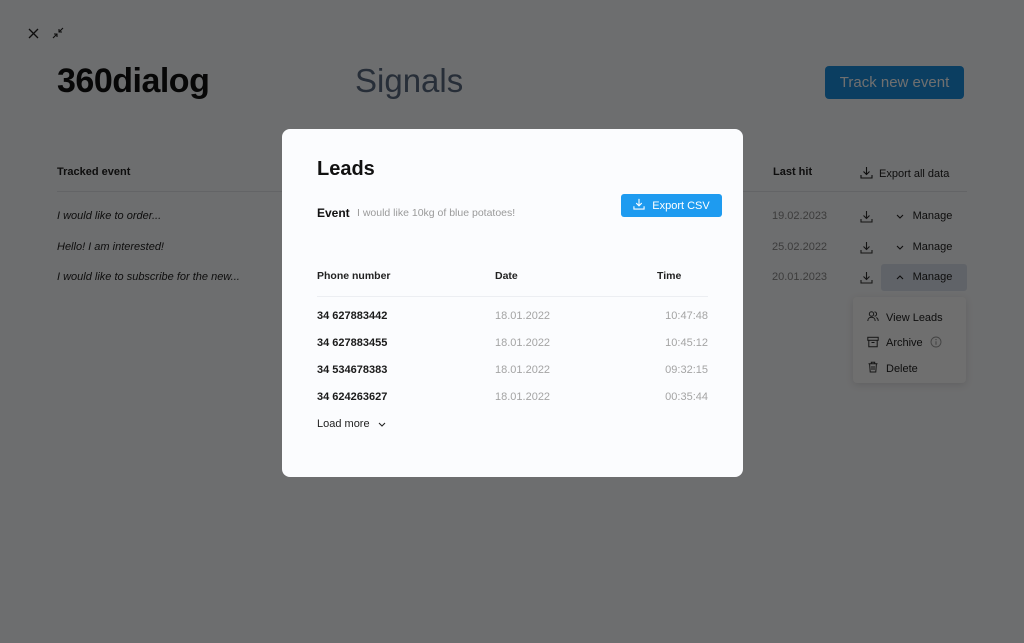 This screenshot has width=1024, height=643. I want to click on modal-title: Leads, so click(346, 169).